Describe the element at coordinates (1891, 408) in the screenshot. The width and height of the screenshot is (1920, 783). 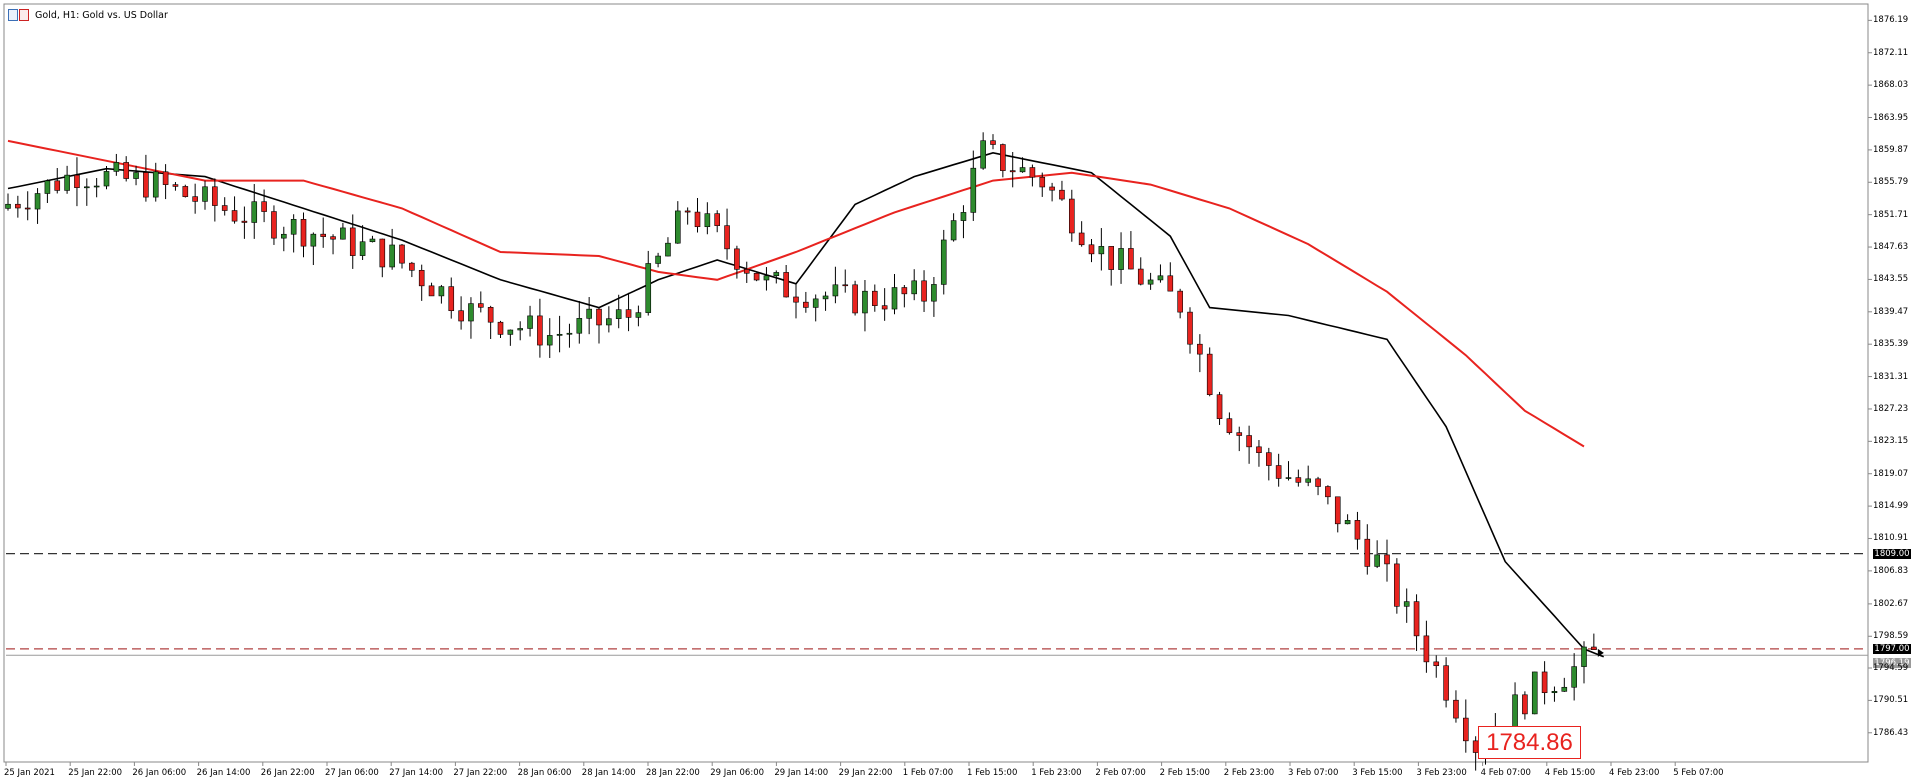
I see `price-tick-label: 1827.23` at that location.